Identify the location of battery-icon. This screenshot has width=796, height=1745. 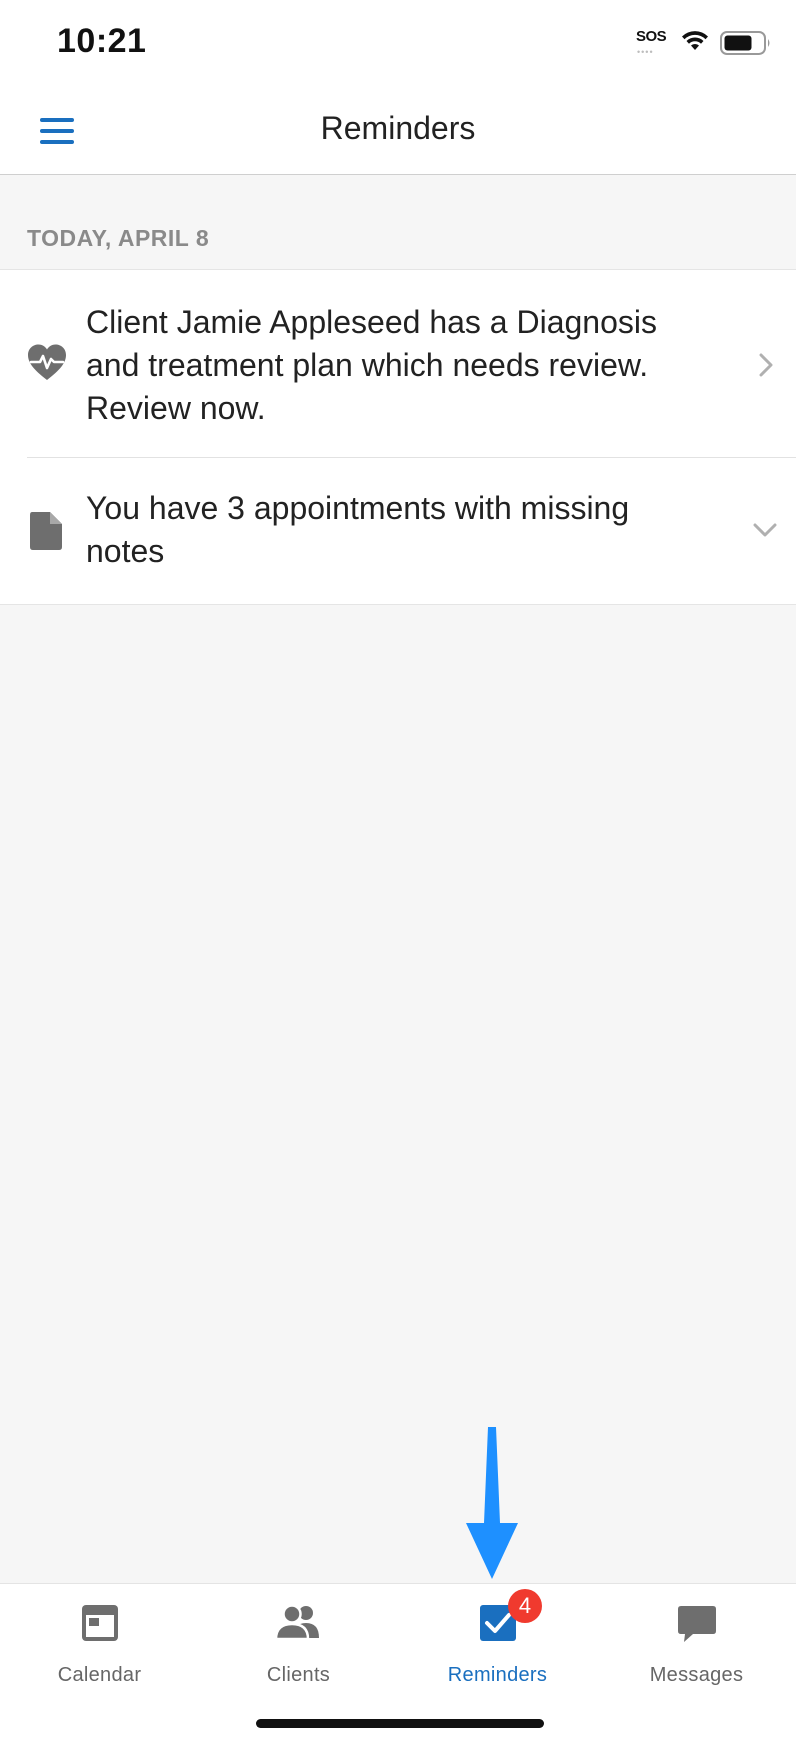
(745, 43).